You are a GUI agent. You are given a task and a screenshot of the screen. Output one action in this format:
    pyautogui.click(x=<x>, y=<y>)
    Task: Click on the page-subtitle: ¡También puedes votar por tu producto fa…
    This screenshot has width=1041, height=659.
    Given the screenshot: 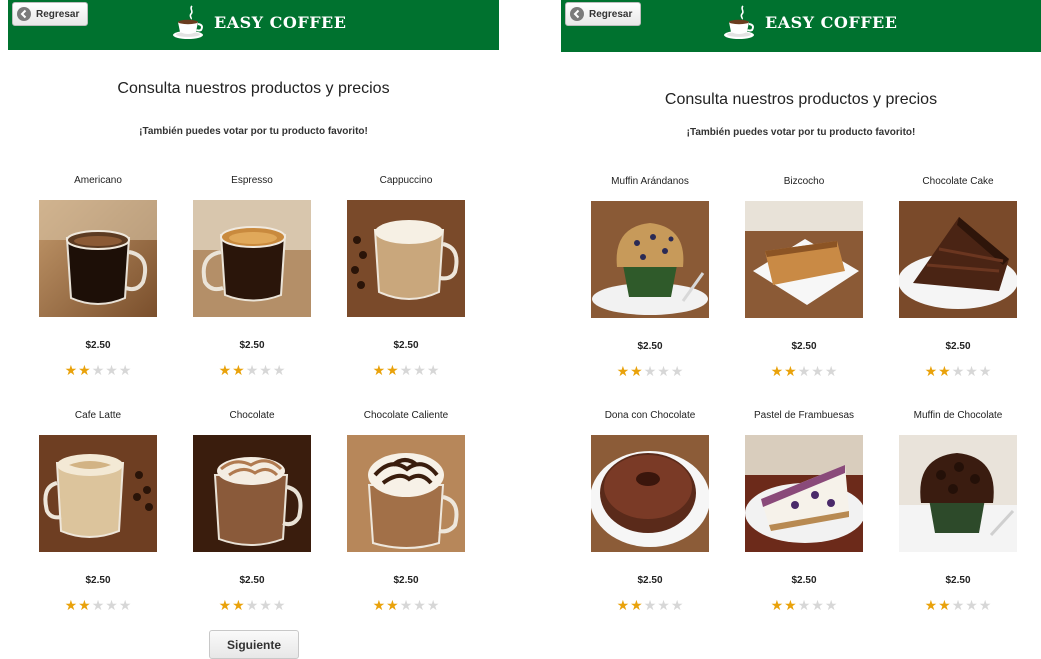 What is the action you would take?
    pyautogui.click(x=801, y=132)
    